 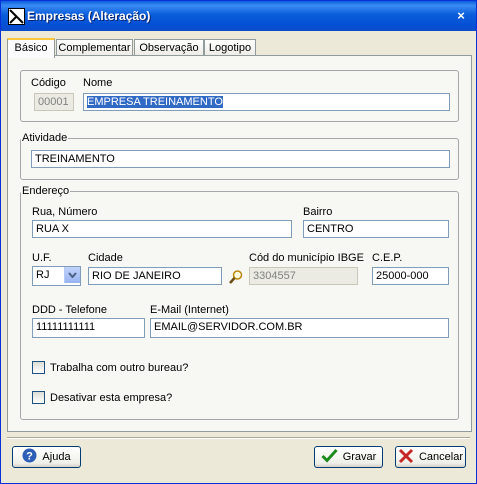 I want to click on uf-select: RJ, so click(x=56, y=276).